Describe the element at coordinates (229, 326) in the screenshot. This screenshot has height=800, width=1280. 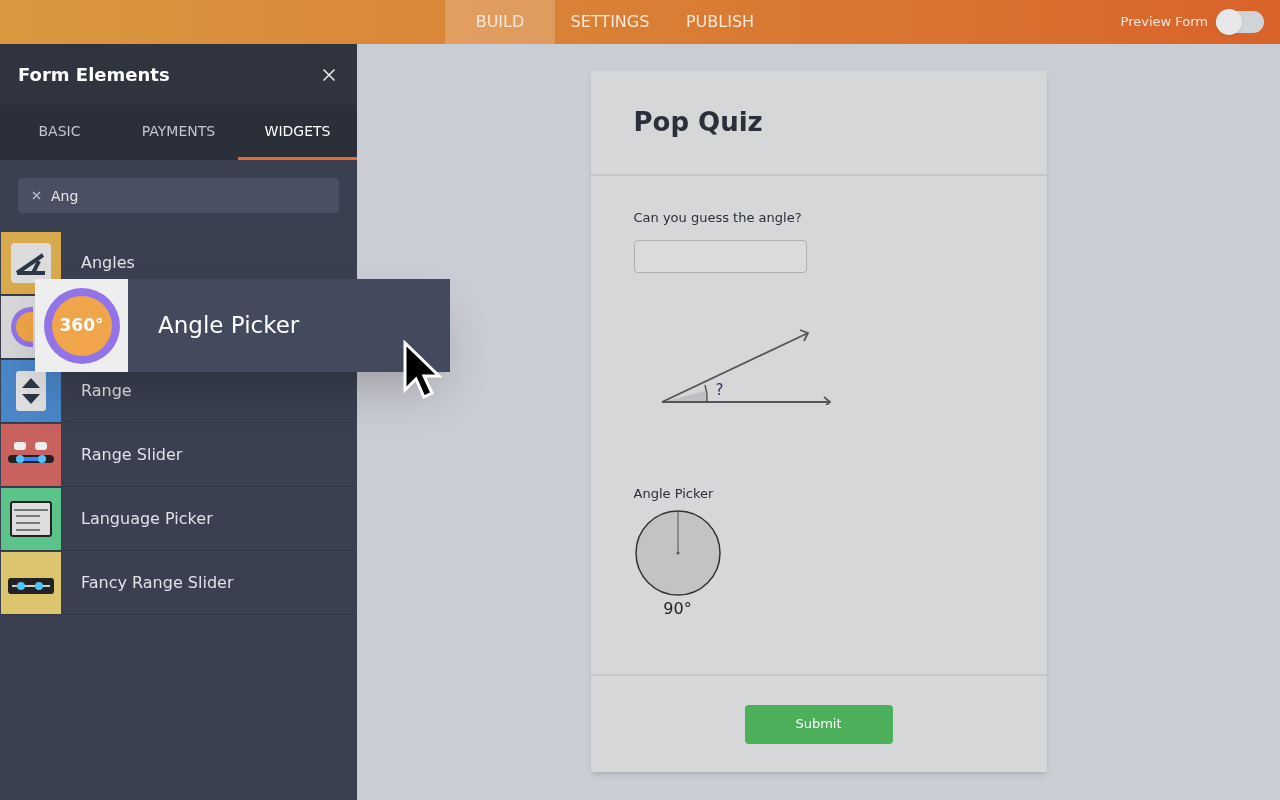
I see `widget-label: Angle Picker` at that location.